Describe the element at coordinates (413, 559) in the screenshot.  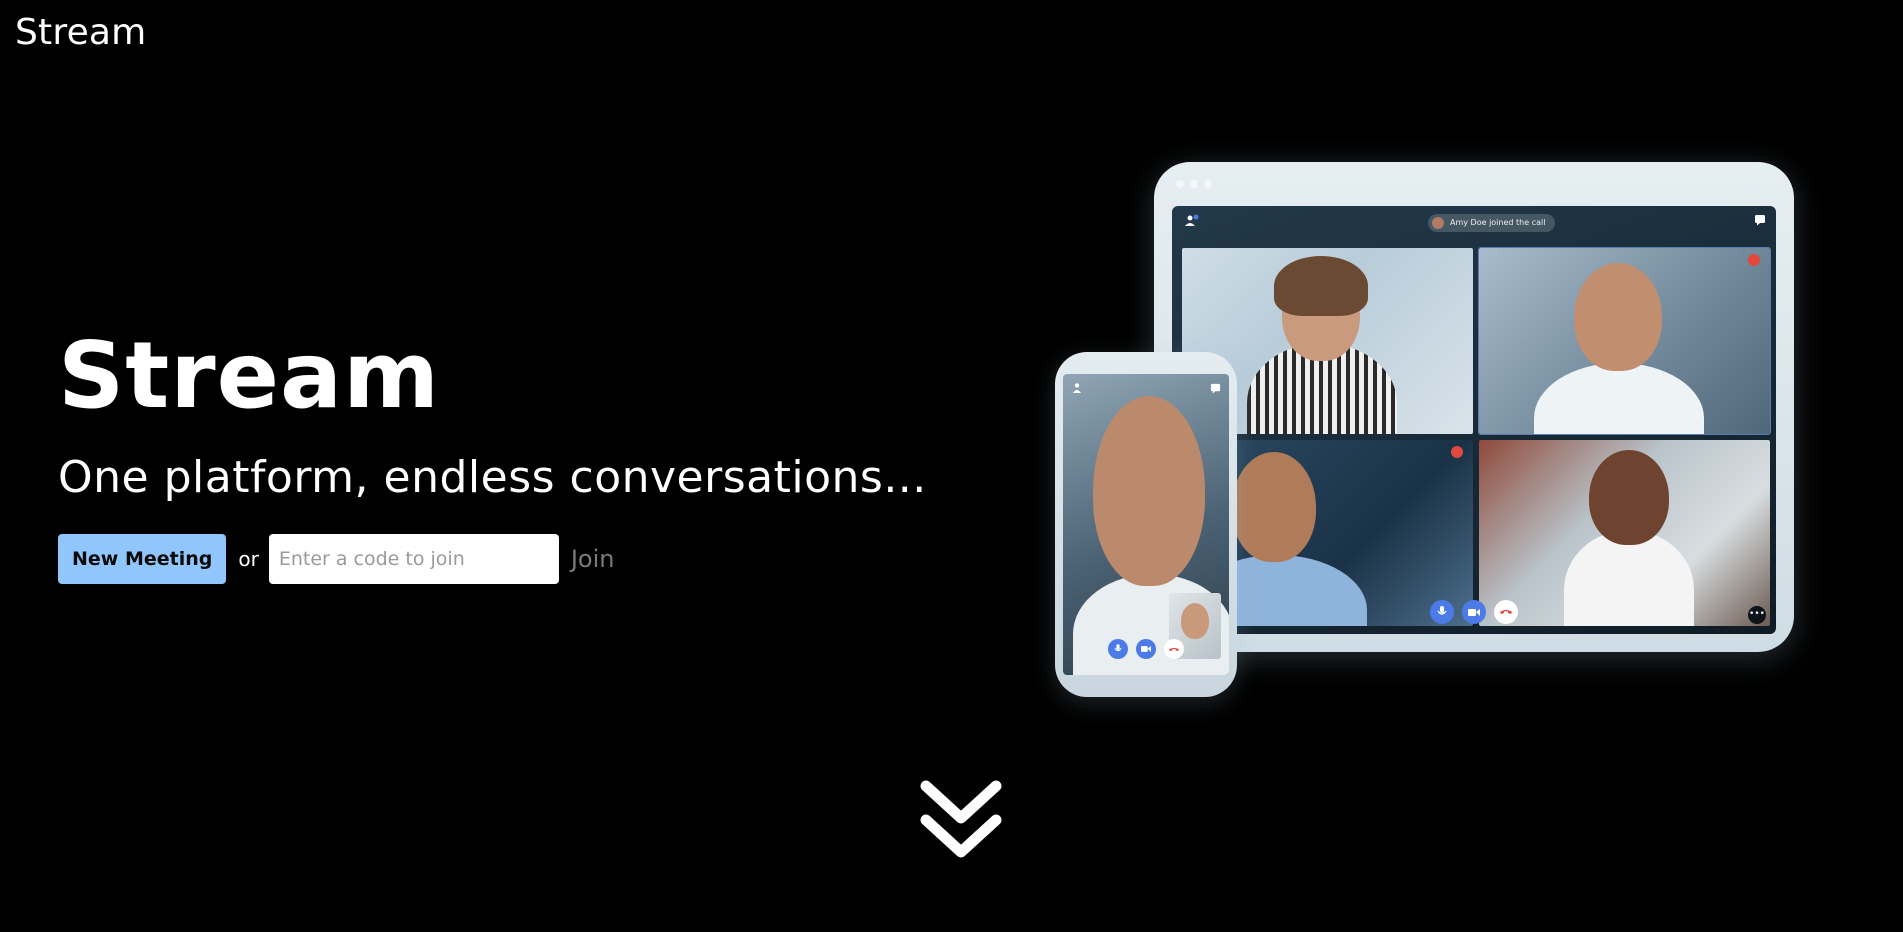
I see `meeting-code-input` at that location.